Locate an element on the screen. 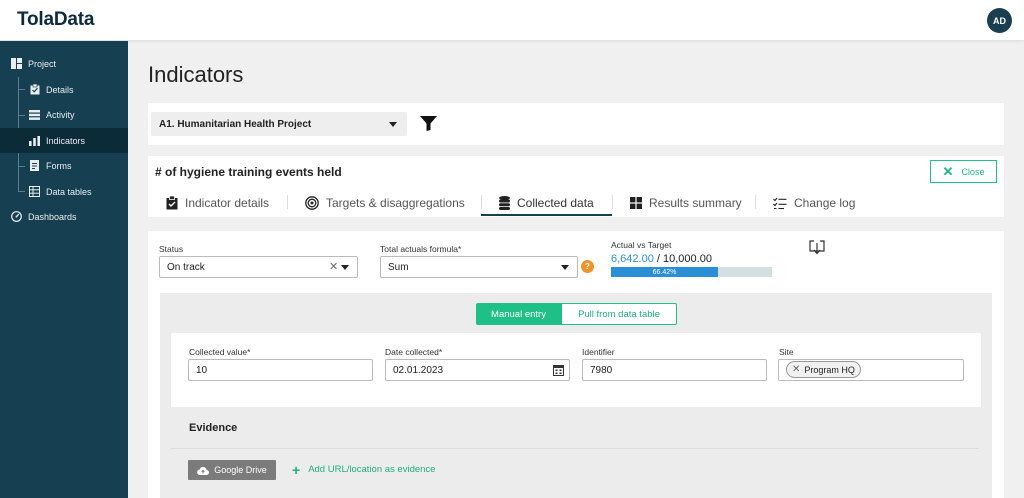  progress-percent-label: 66.42% is located at coordinates (664, 272).